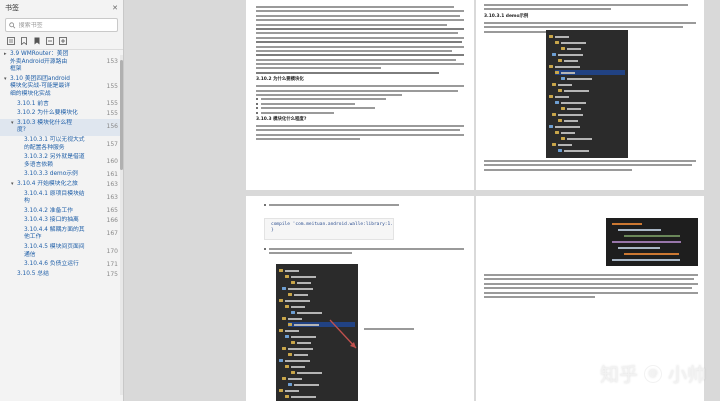  What do you see at coordinates (121, 115) in the screenshot?
I see `sidebar-scrollbar-thumb` at bounding box center [121, 115].